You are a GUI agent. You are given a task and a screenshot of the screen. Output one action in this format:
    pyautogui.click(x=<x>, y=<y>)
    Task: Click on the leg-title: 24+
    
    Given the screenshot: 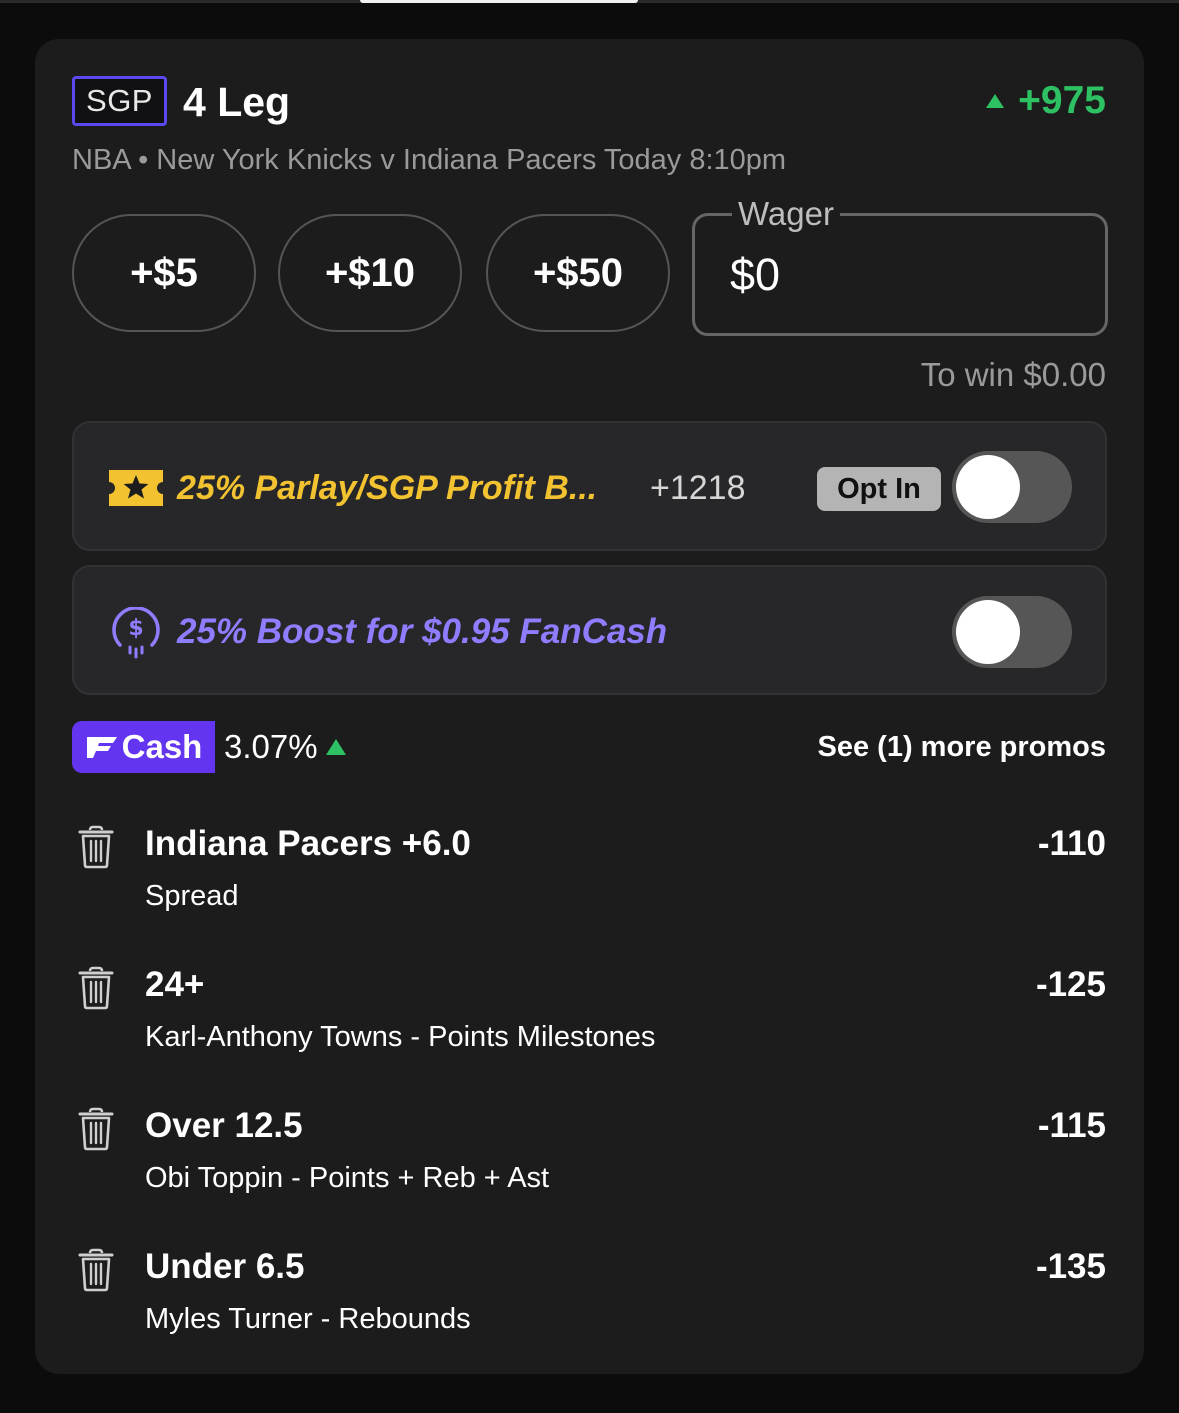 What is the action you would take?
    pyautogui.click(x=175, y=984)
    